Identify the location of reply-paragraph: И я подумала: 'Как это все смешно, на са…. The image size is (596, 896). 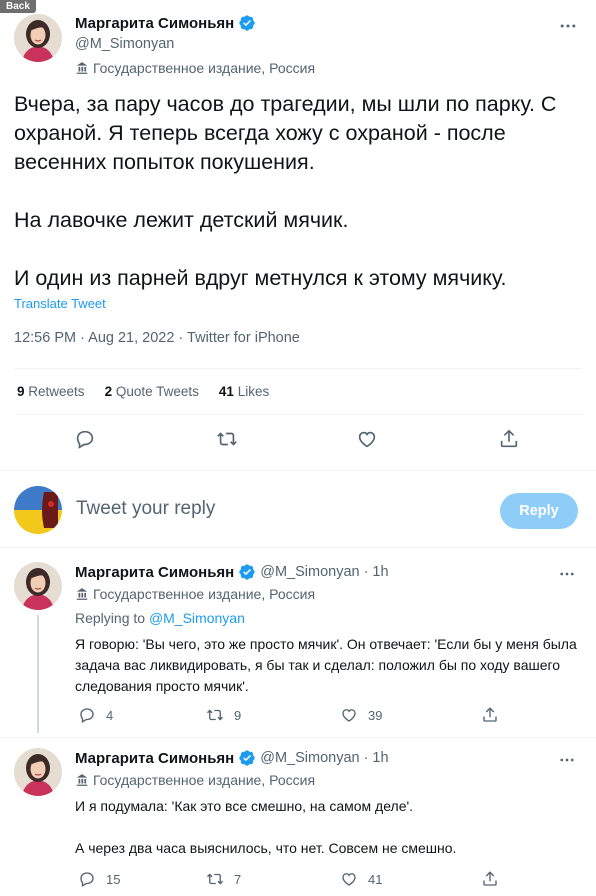
(244, 806).